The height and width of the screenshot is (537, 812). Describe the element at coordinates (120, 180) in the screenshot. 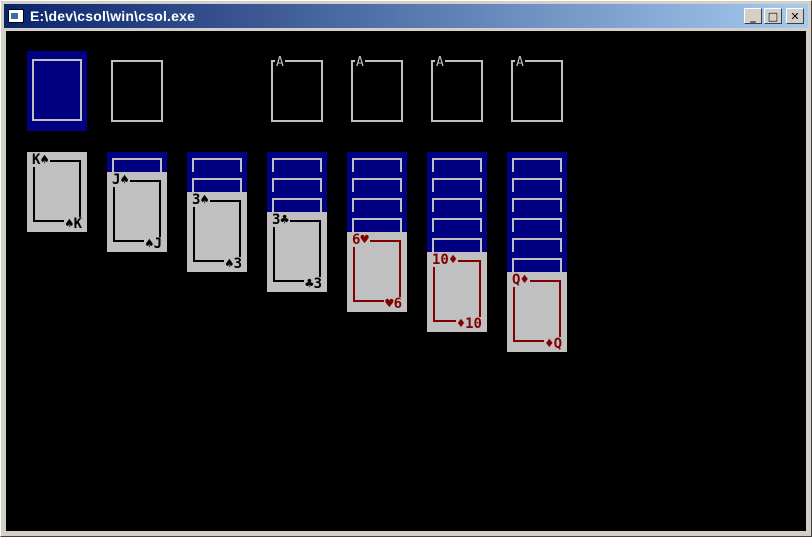

I see `card-rank-top: J♠` at that location.